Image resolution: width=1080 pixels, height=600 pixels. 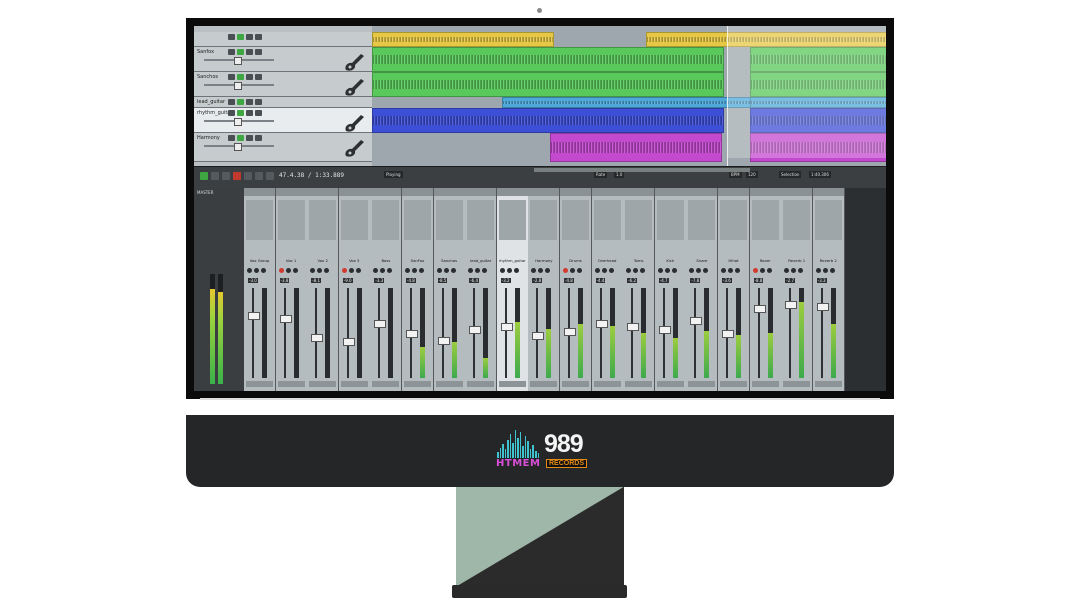 I want to click on horizontal-scrollbar, so click(x=642, y=170).